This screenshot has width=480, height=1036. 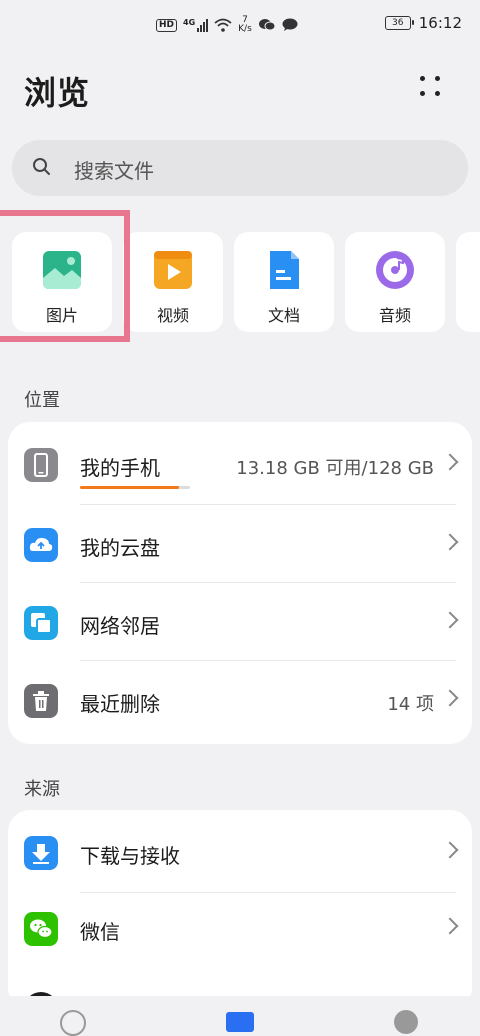 What do you see at coordinates (240, 1022) in the screenshot?
I see `browse-tab-folder-icon` at bounding box center [240, 1022].